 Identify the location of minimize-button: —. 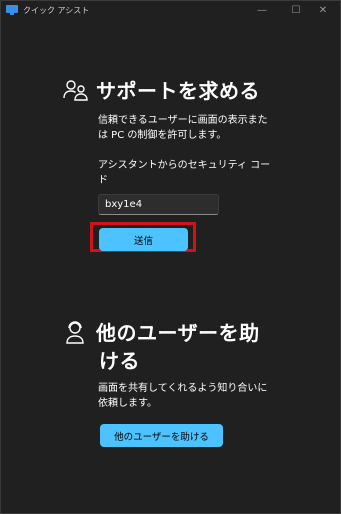
(262, 11).